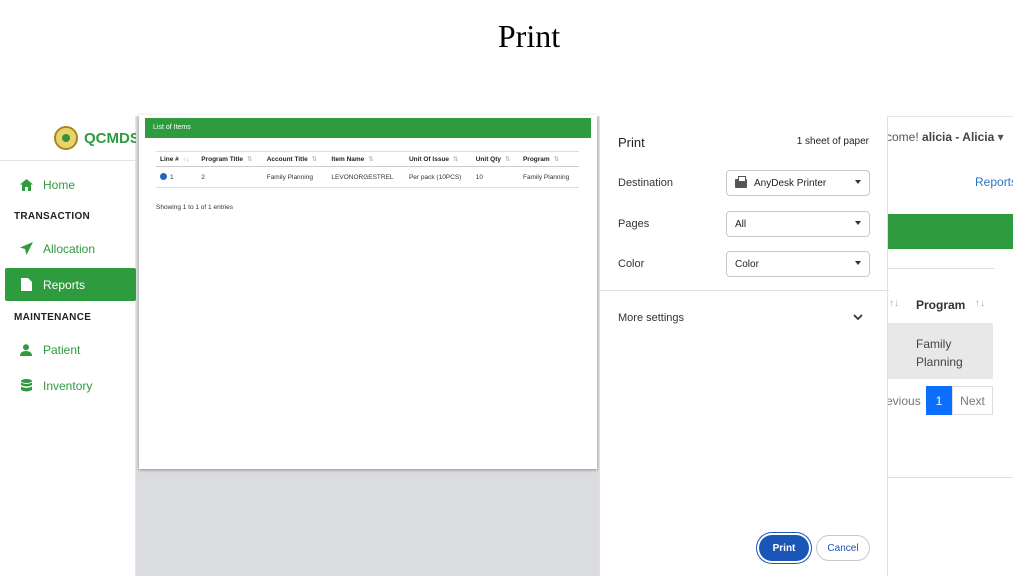 This screenshot has height=576, width=1013. Describe the element at coordinates (631, 264) in the screenshot. I see `color-label: Color` at that location.